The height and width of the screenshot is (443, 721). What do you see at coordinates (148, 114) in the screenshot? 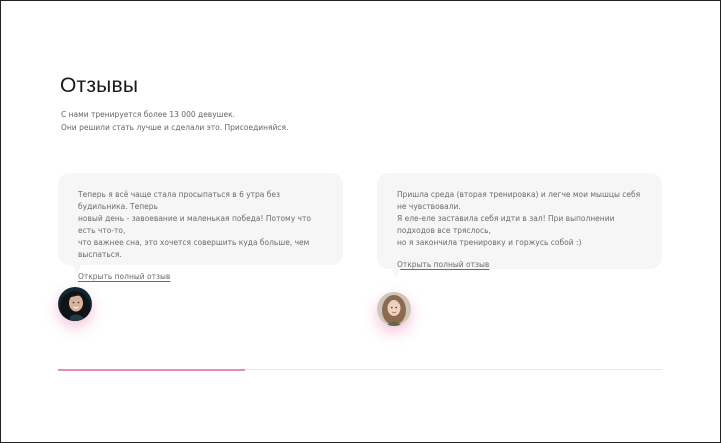
I see `subtitle-line: С нами тренируется более 13 000 девушек.` at bounding box center [148, 114].